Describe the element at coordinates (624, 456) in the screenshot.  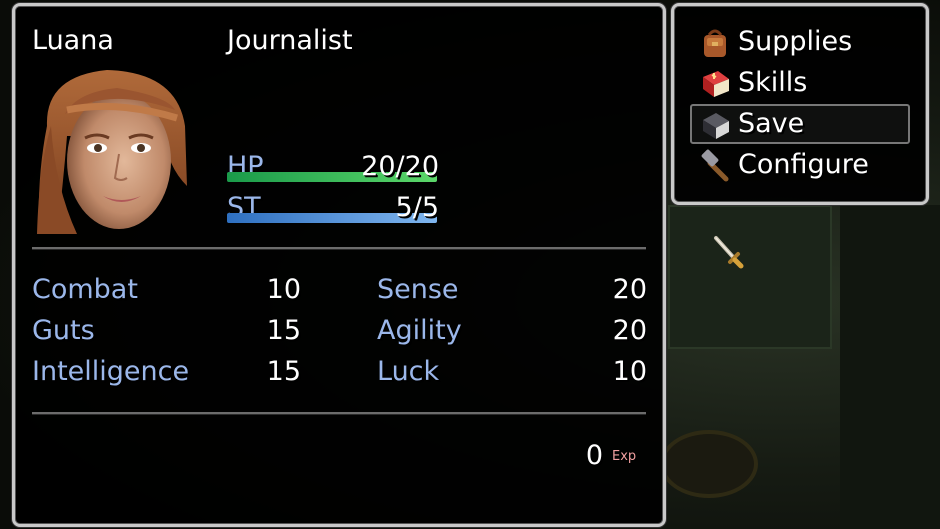
I see `exp-unit: Exp` at that location.